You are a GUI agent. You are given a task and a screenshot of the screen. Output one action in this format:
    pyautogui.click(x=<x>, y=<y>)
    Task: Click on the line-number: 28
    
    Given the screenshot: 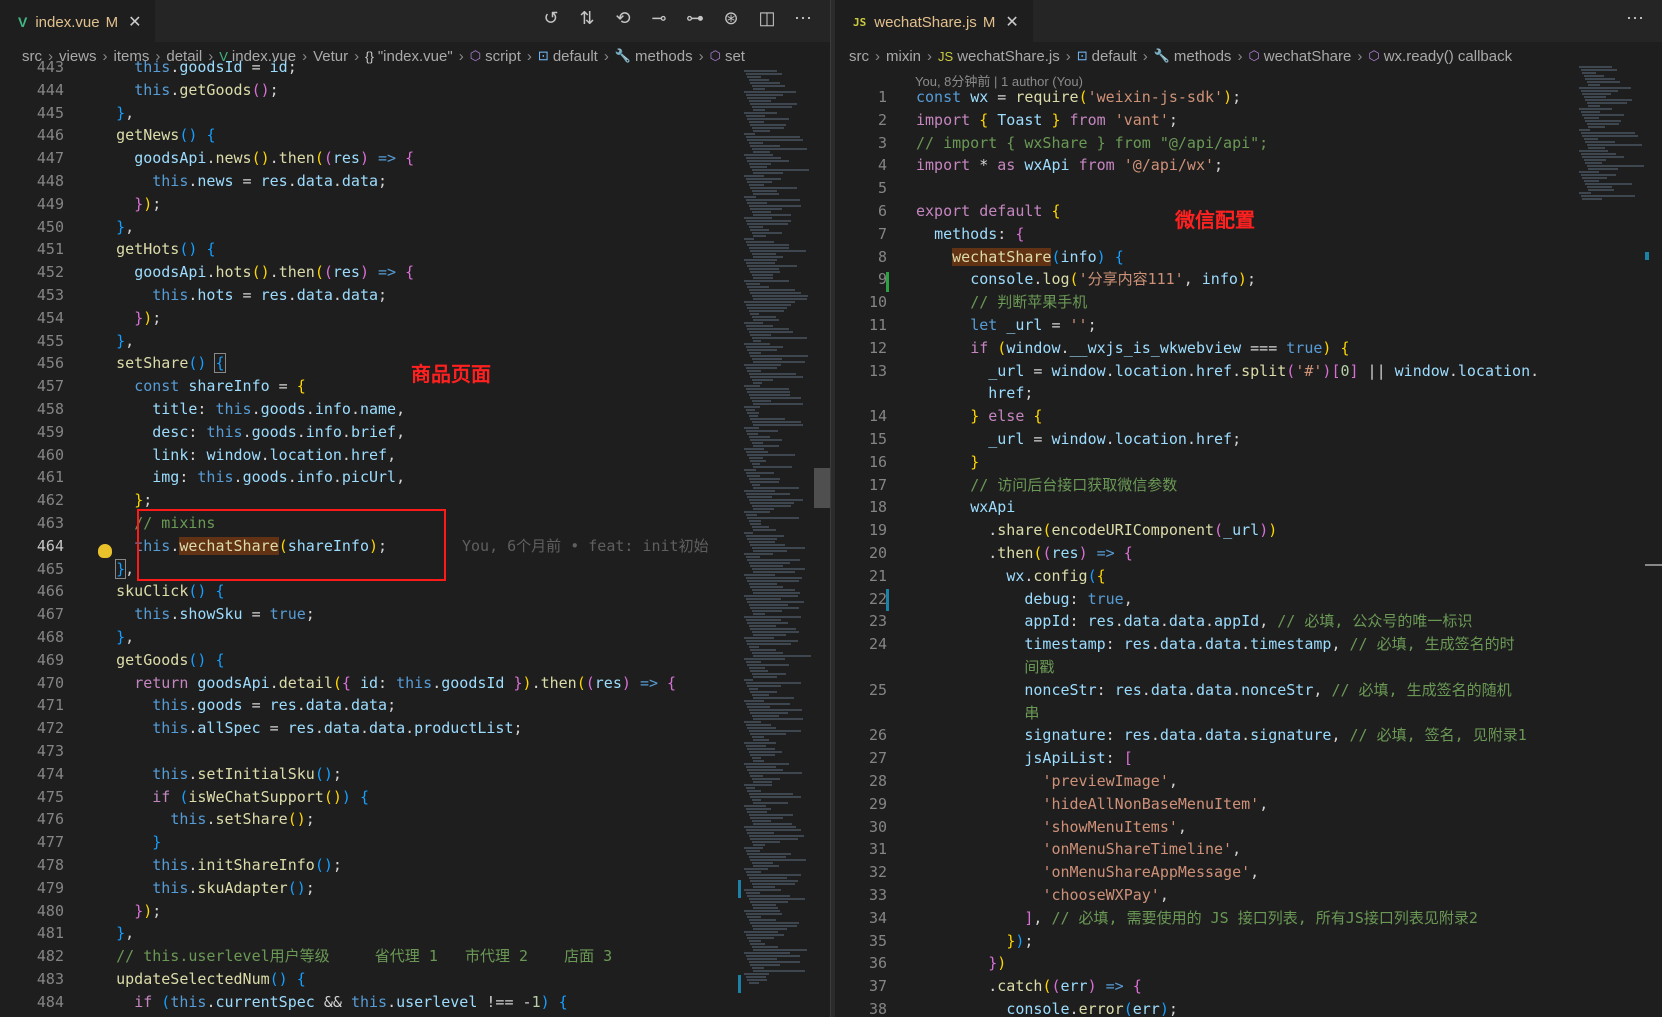 What is the action you would take?
    pyautogui.click(x=861, y=781)
    